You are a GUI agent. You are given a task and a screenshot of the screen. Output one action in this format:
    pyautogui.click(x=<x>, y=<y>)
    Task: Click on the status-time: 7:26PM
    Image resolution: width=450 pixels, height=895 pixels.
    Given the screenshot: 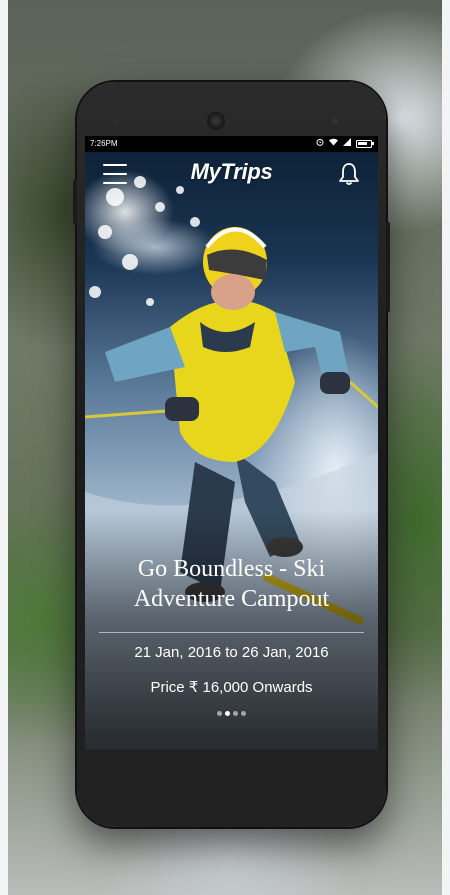 What is the action you would take?
    pyautogui.click(x=104, y=143)
    